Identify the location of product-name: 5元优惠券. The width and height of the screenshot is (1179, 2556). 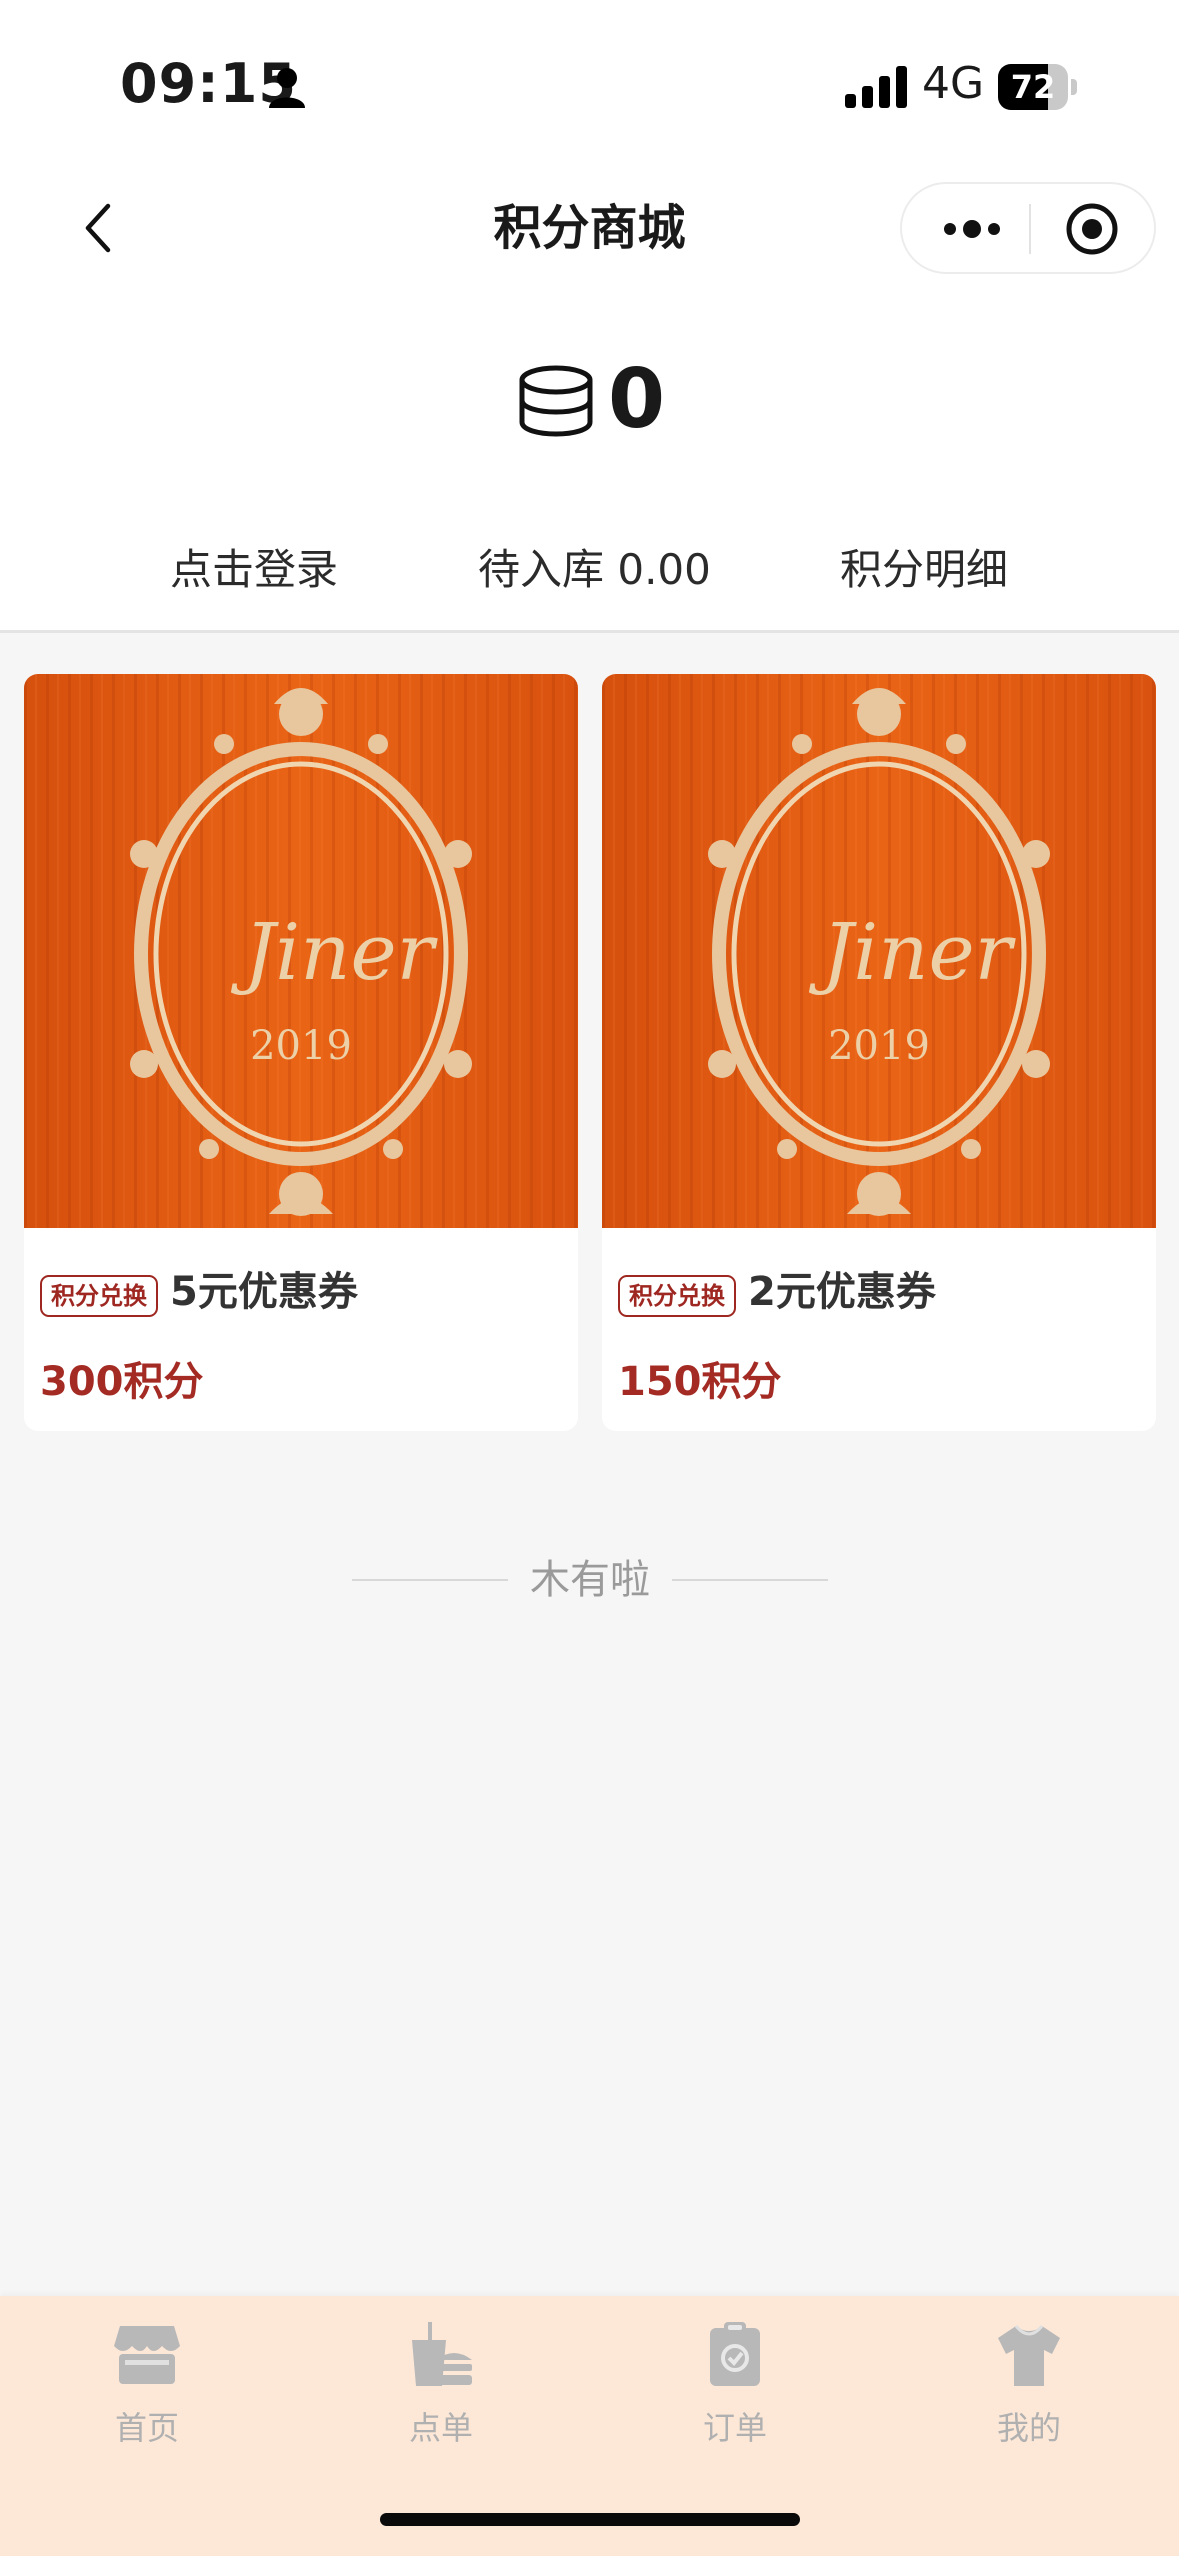
(264, 1292).